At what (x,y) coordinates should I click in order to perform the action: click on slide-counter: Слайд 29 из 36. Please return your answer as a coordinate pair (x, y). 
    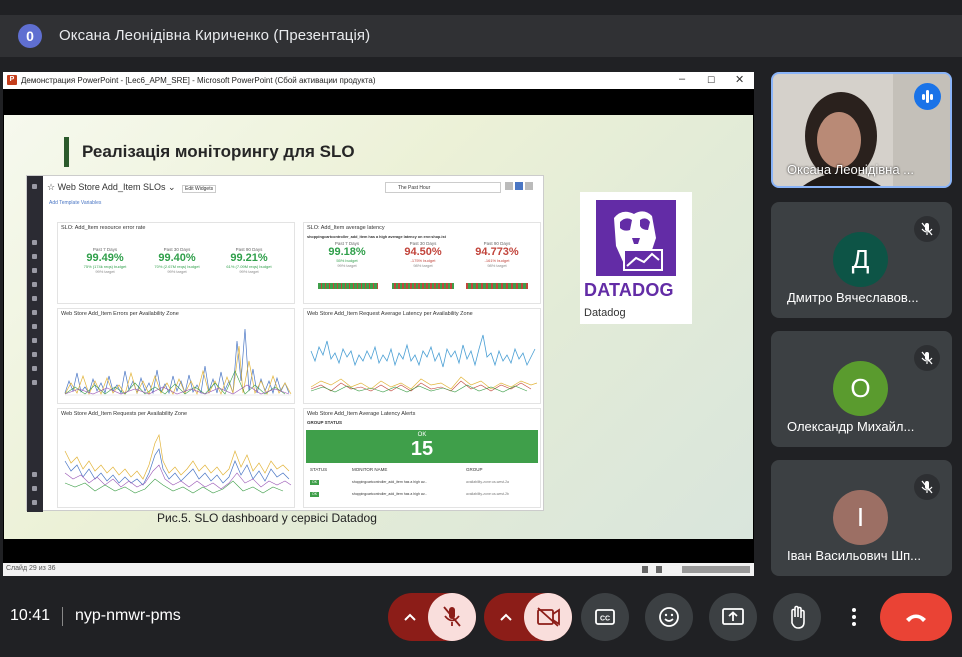
    Looking at the image, I should click on (31, 568).